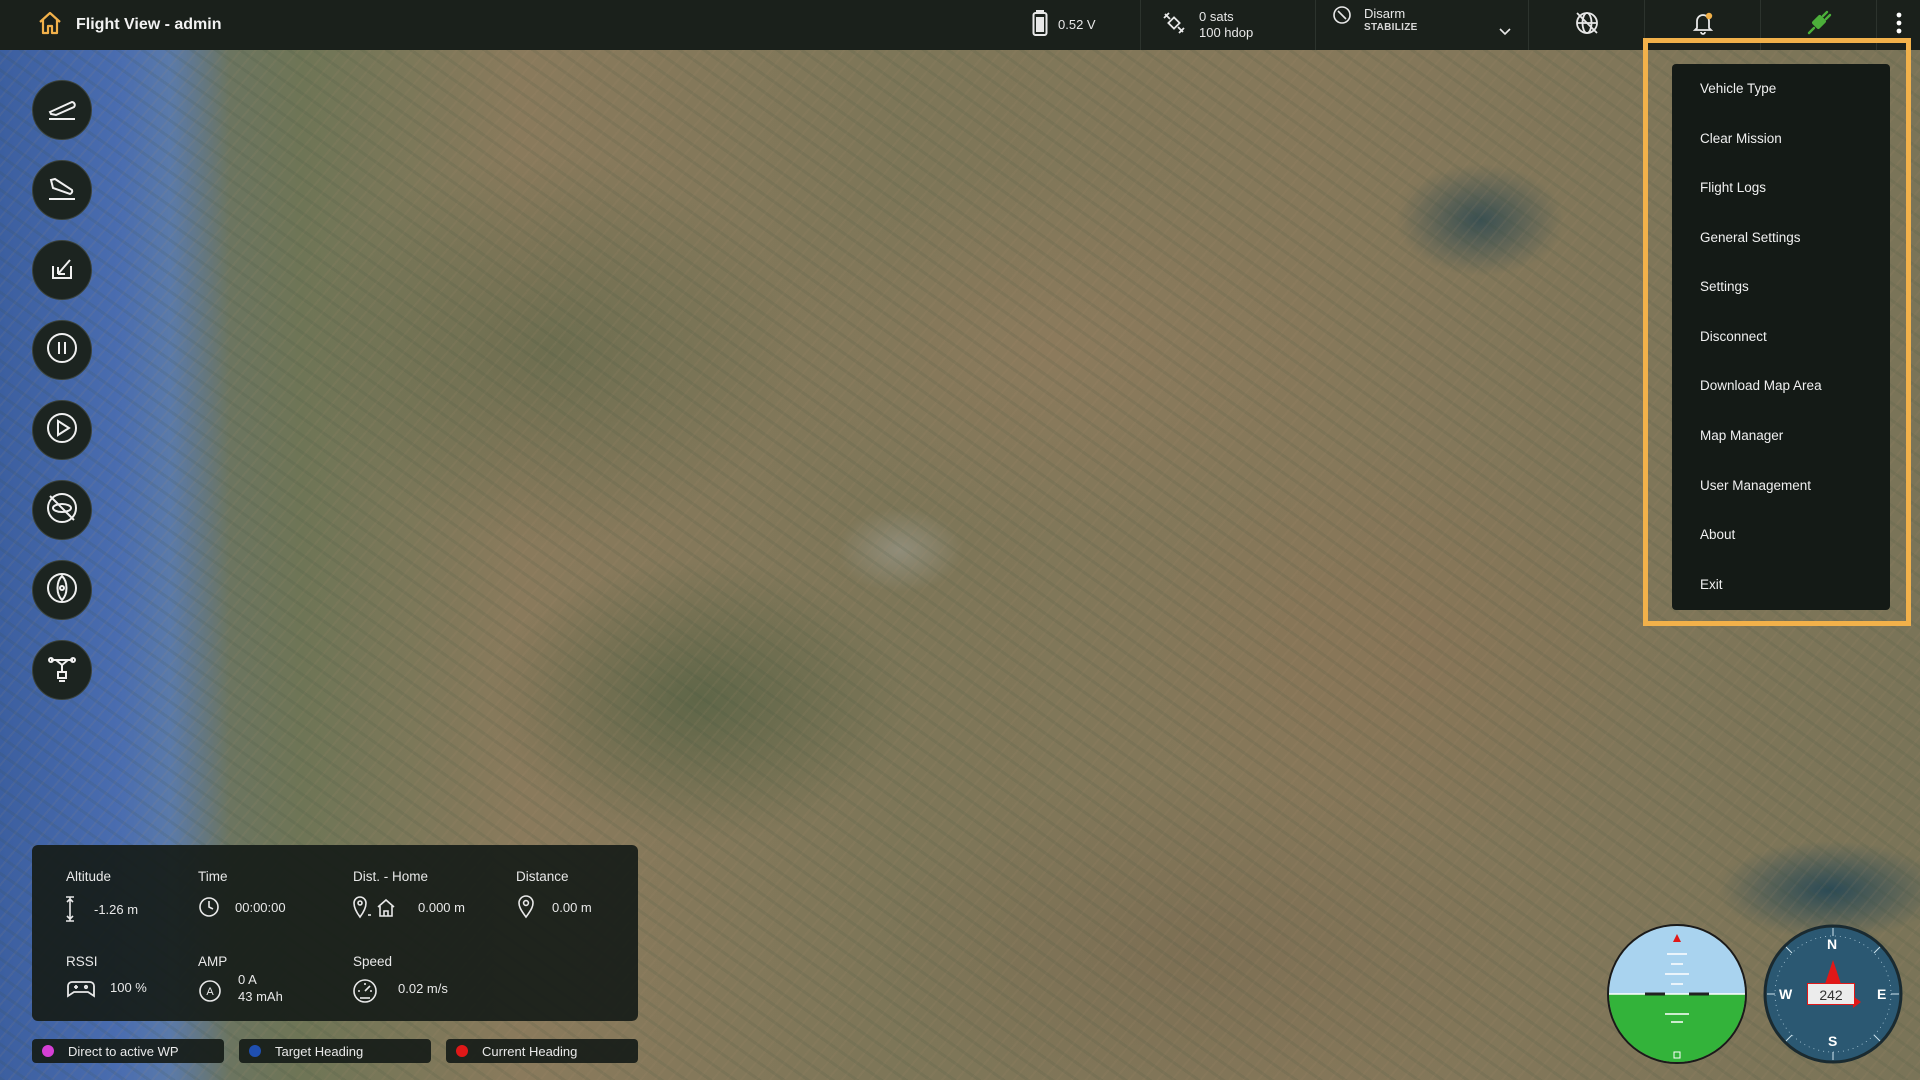 The image size is (1920, 1080). I want to click on disarm-button, so click(62, 510).